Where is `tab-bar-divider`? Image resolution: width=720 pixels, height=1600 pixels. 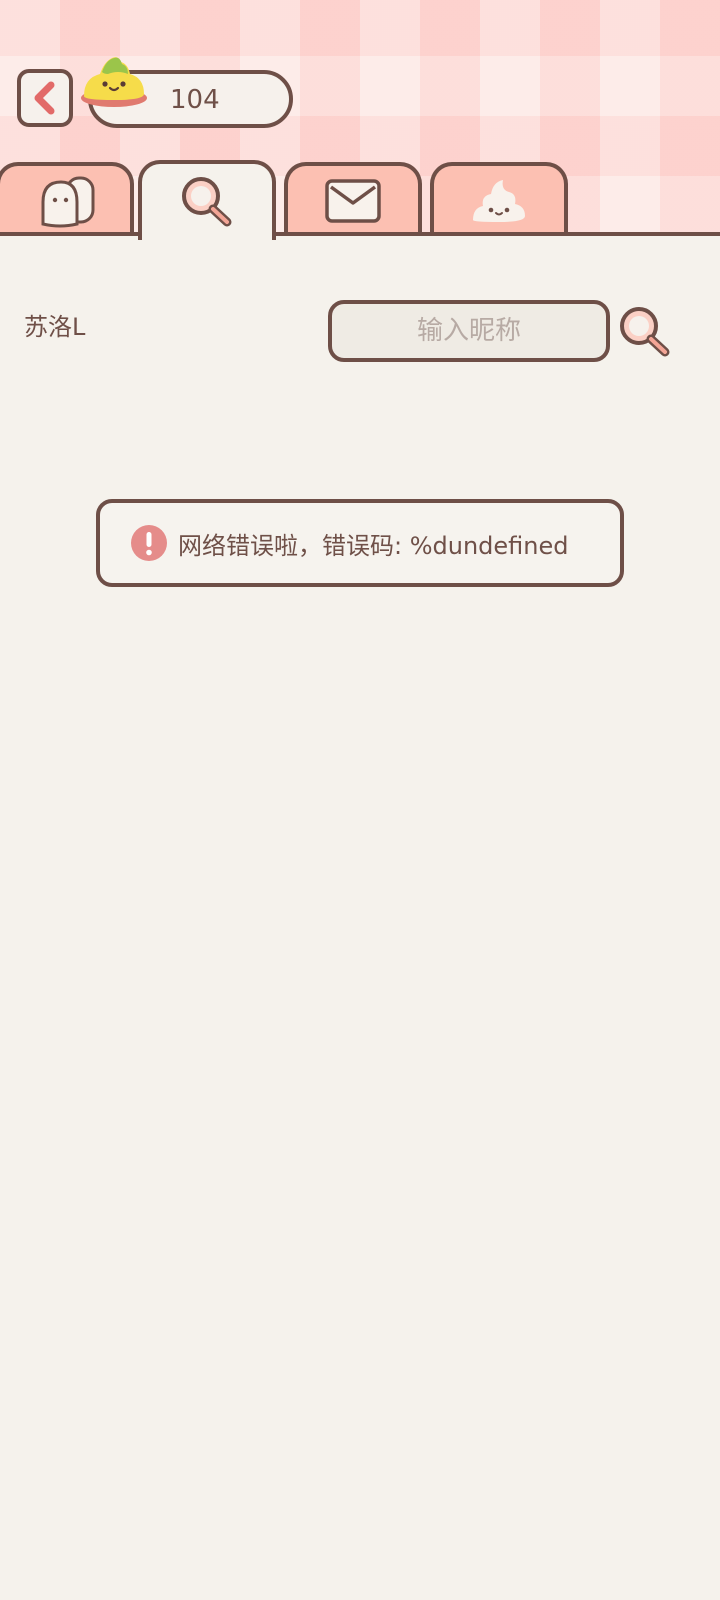
tab-bar-divider is located at coordinates (360, 234).